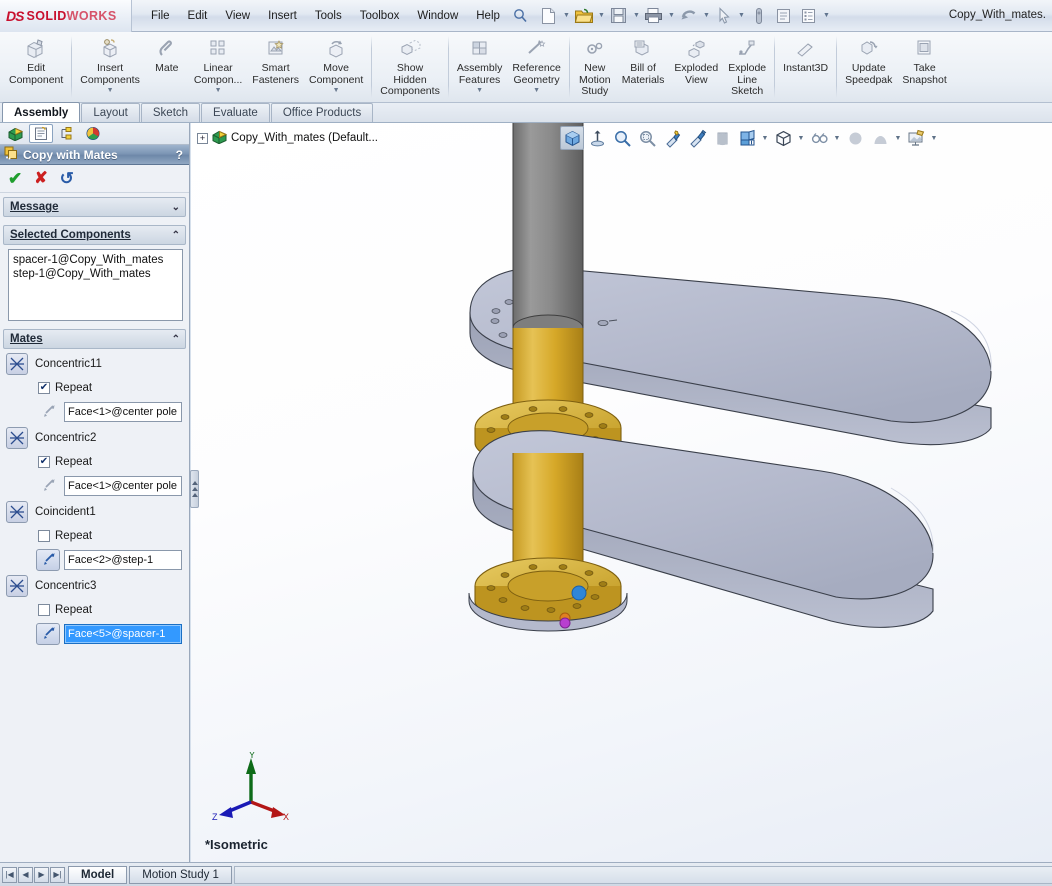 The height and width of the screenshot is (886, 1052). Describe the element at coordinates (380, 16) in the screenshot. I see `menu-toolbox: Toolbox` at that location.